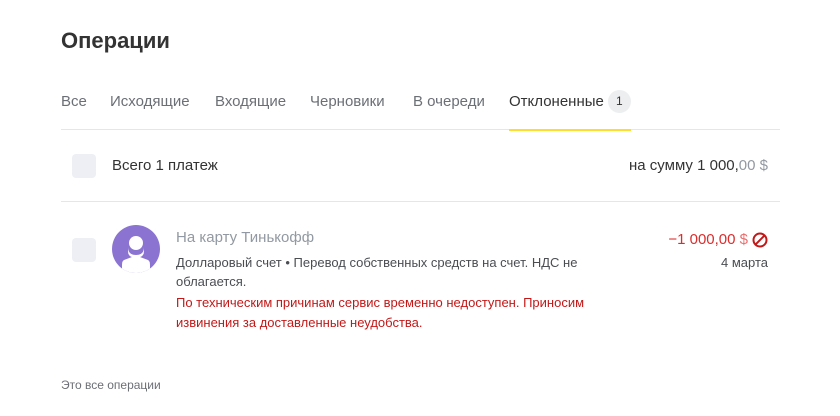  I want to click on summary-amount-main: на сумму 1 000,, so click(684, 165).